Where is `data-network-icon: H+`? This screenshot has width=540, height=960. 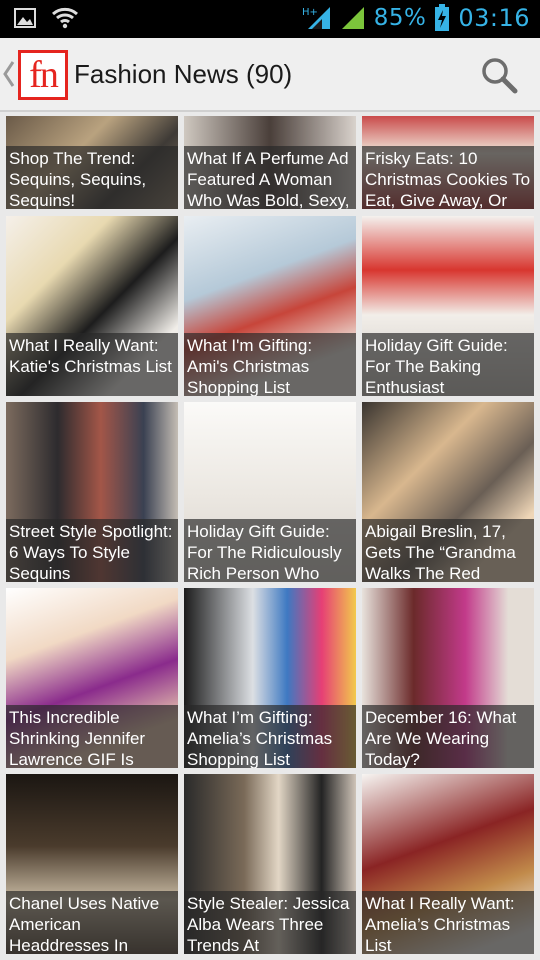
data-network-icon: H+ is located at coordinates (316, 18).